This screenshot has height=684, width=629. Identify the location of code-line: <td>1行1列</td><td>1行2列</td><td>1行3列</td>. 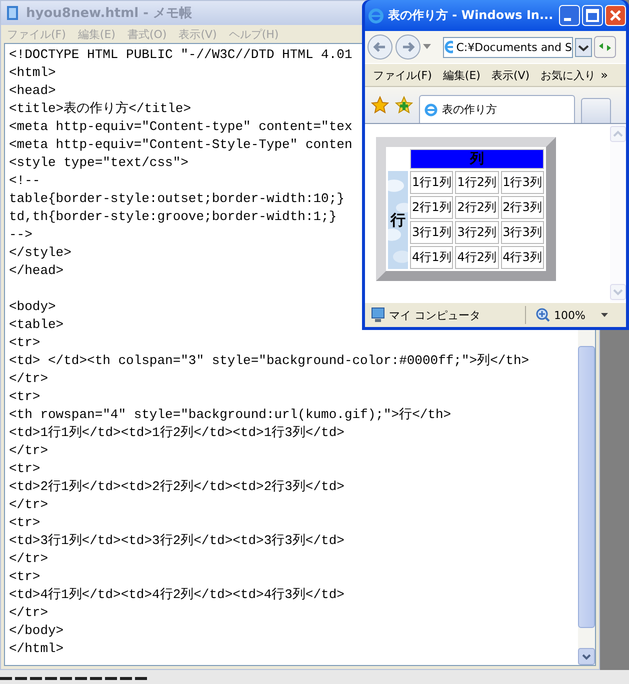
(176, 433).